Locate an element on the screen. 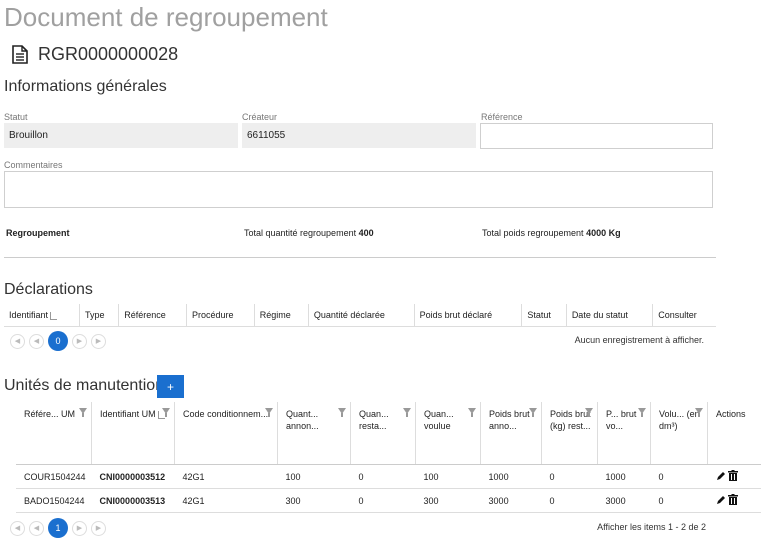 The width and height of the screenshot is (763, 542). col-date-statut: Date du statut is located at coordinates (610, 315).